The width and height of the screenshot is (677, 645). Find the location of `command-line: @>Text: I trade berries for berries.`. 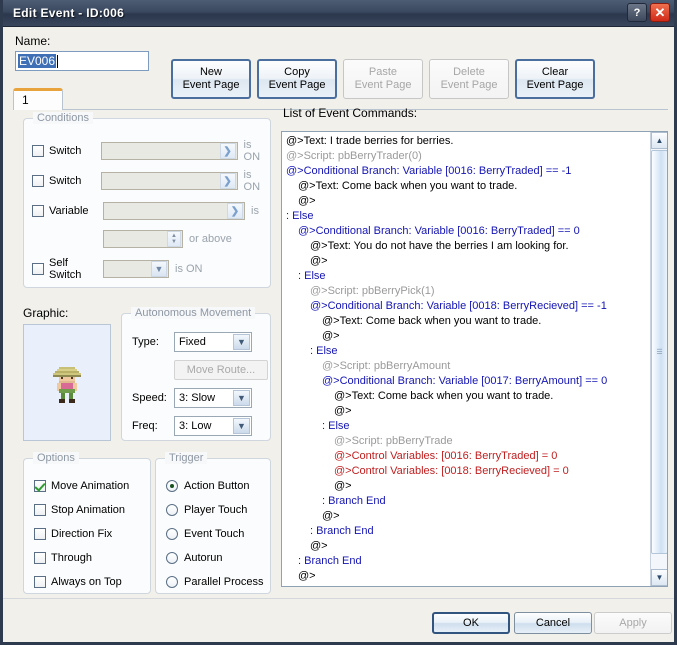

command-line: @>Text: I trade berries for berries. is located at coordinates (466, 141).